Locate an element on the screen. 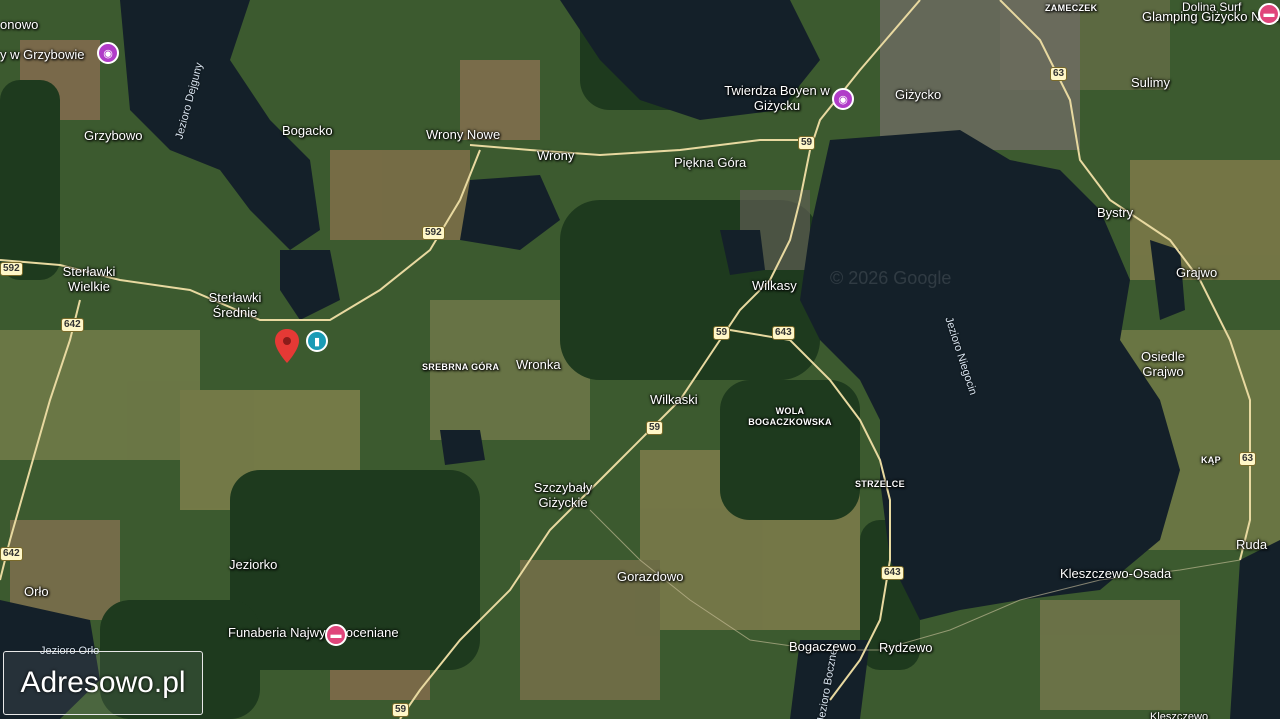 The image size is (1280, 719). place-label-piekna-gora: Piękna Góra is located at coordinates (710, 162).